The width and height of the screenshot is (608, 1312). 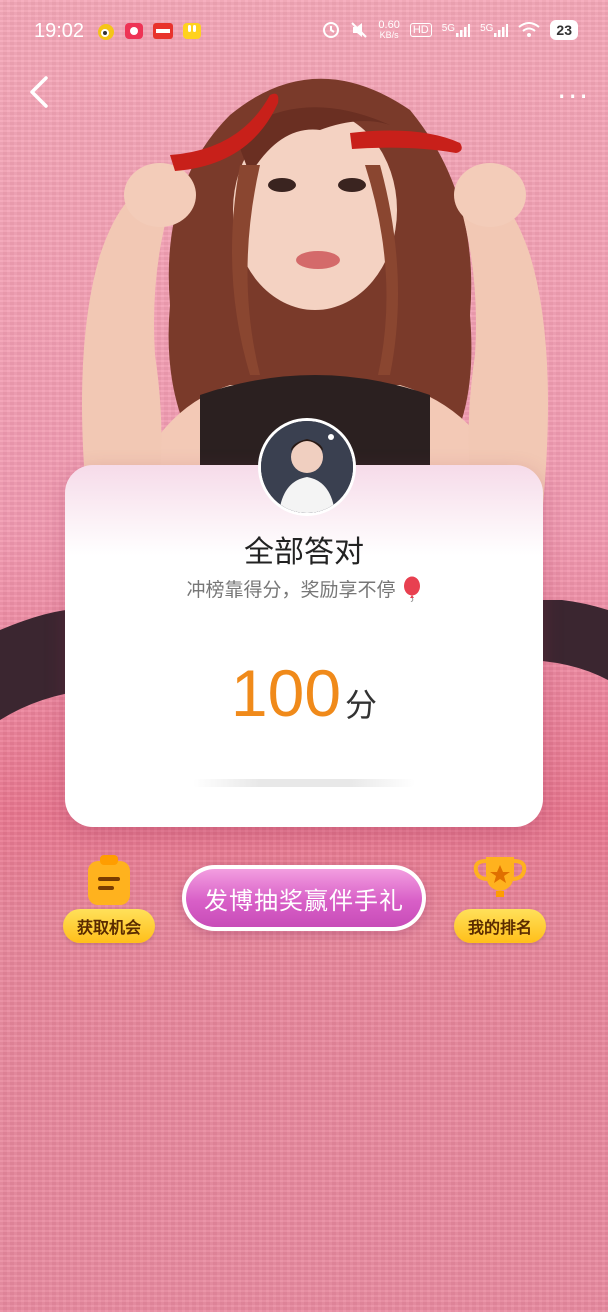 I want to click on shop-app-icon, so click(x=163, y=31).